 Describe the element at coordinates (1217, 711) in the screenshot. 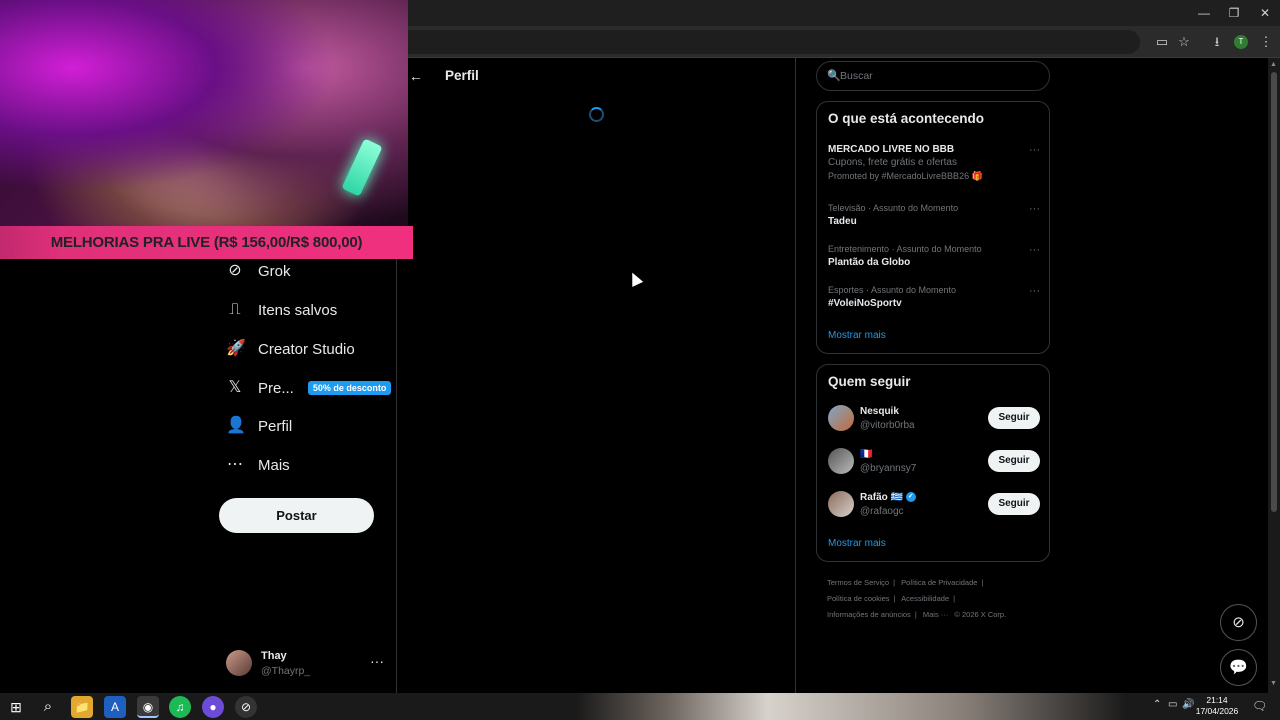

I see `clock-date: 17/04/2026` at that location.